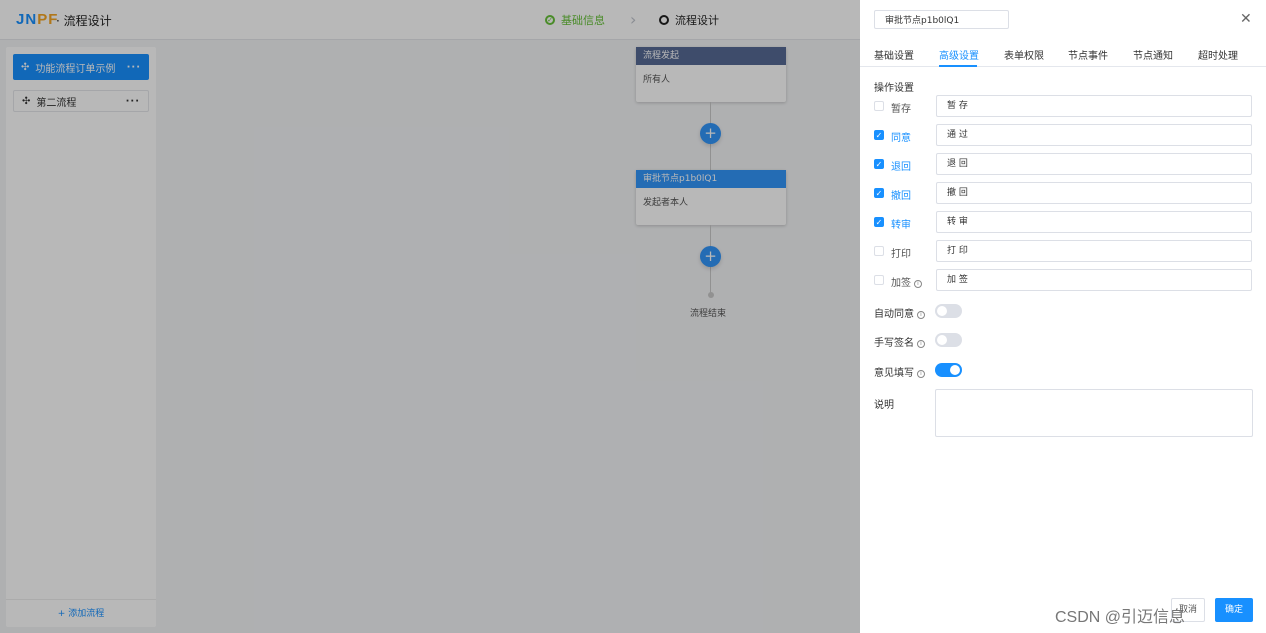 This screenshot has width=1266, height=633. I want to click on approve-checkbox: ✓, so click(879, 135).